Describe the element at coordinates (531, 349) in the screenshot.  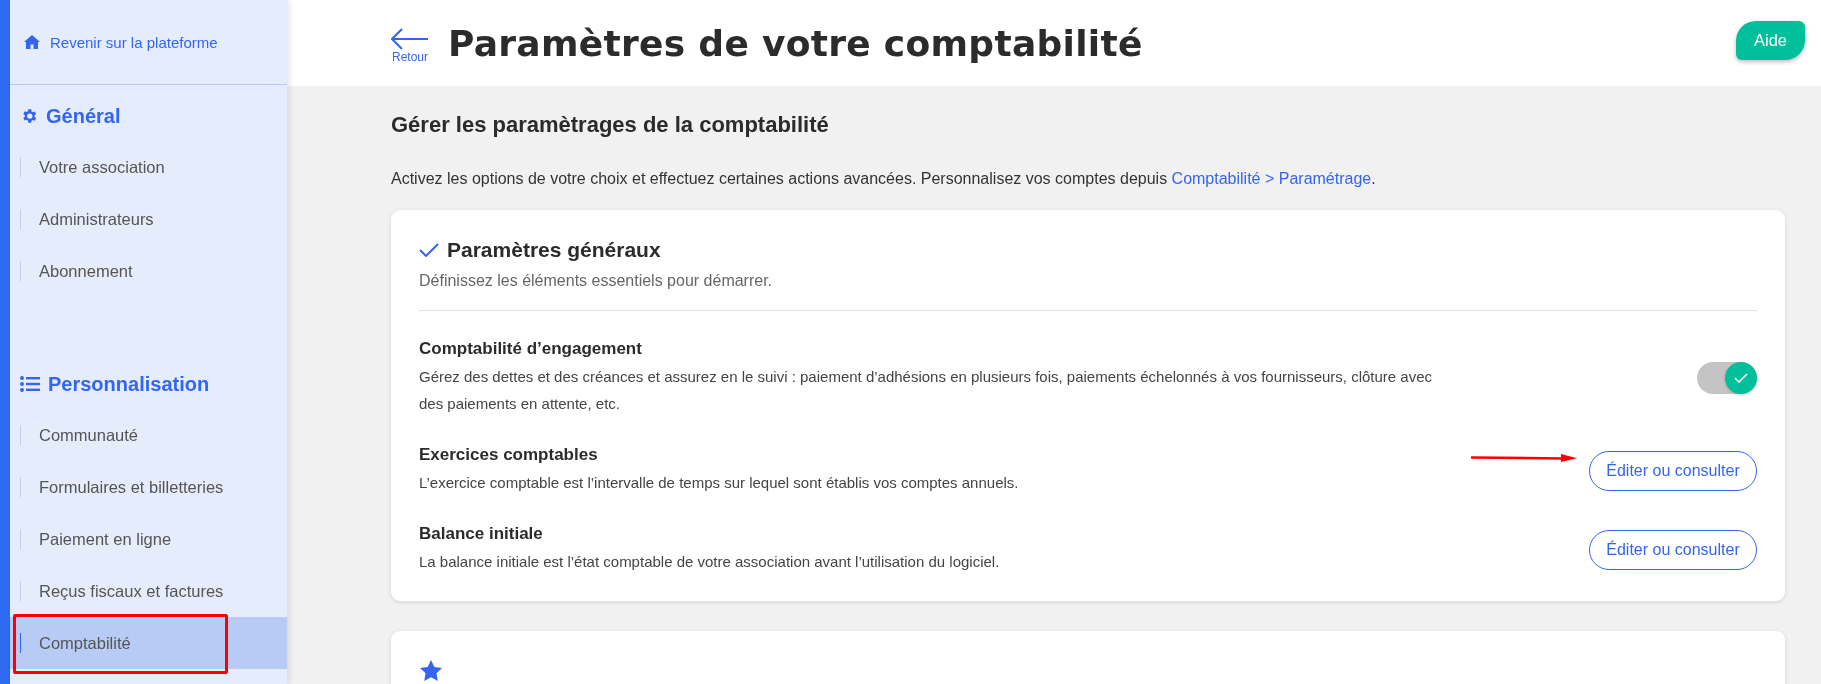
I see `setting-title: Comptabilité d’engagement` at that location.